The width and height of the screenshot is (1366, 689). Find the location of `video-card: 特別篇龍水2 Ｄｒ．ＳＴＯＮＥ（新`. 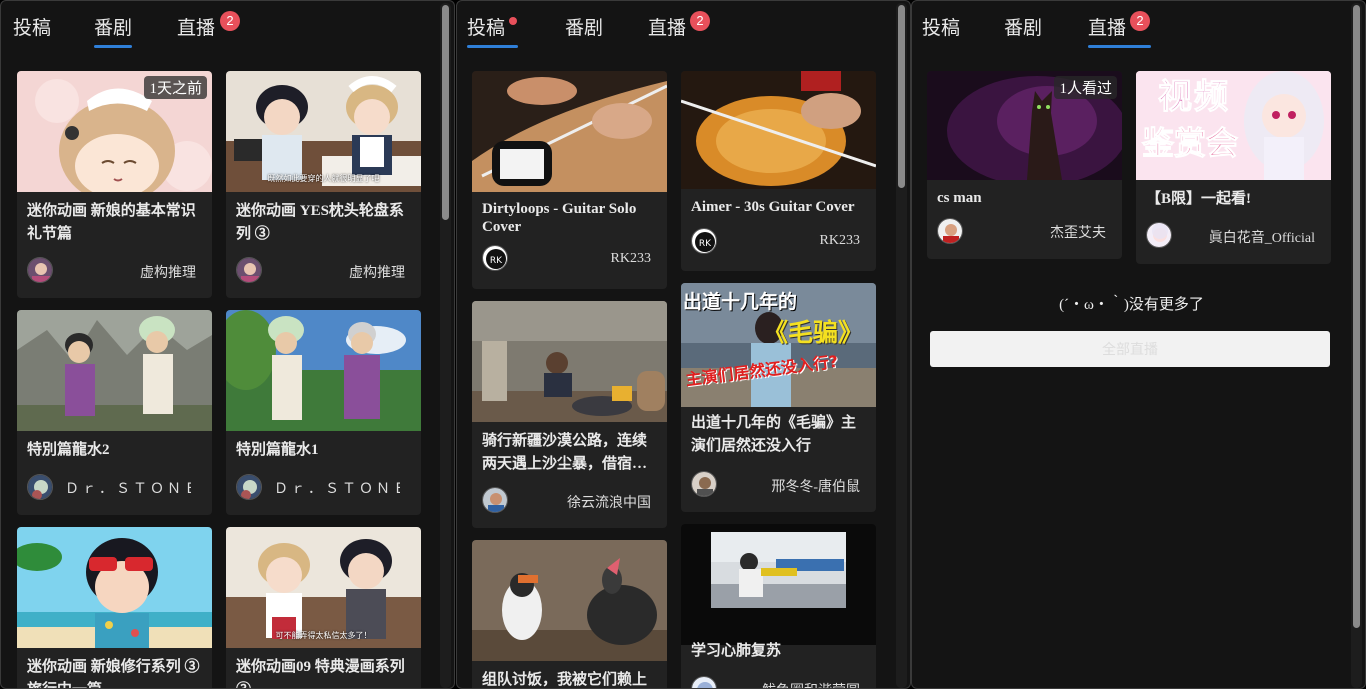

video-card: 特別篇龍水2 Ｄｒ．ＳＴＯＮＥ（新 is located at coordinates (114, 412).